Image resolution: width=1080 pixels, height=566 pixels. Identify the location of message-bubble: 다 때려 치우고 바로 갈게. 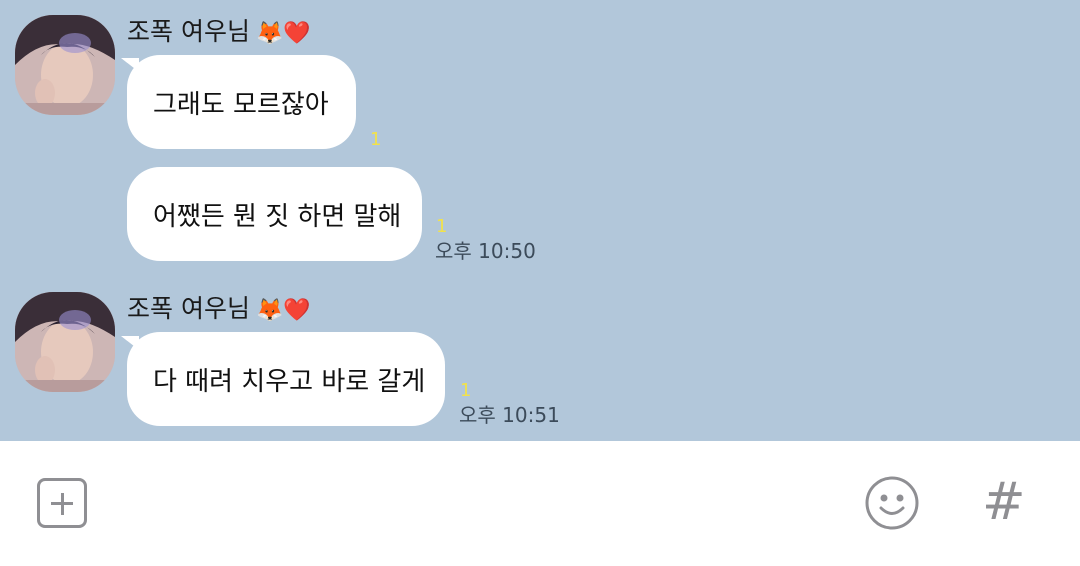
(286, 379).